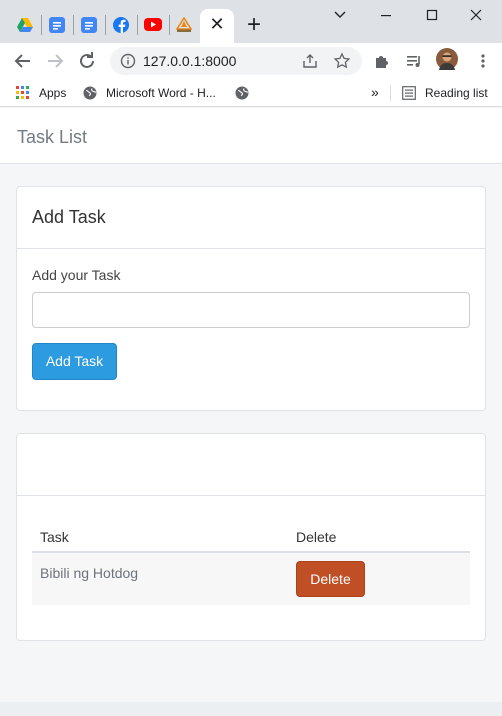 The width and height of the screenshot is (502, 716). What do you see at coordinates (52, 137) in the screenshot?
I see `navbar-brand: Task List` at bounding box center [52, 137].